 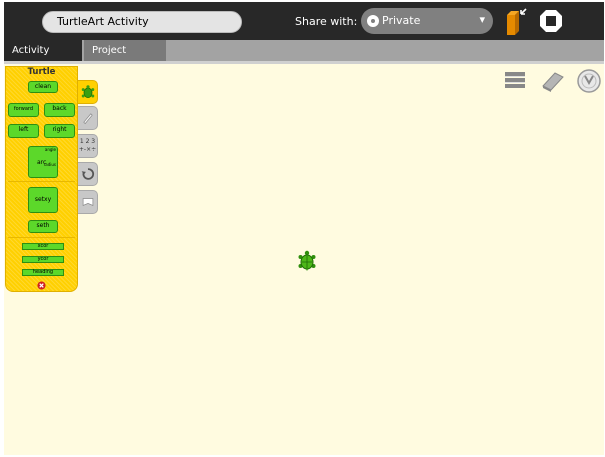 I want to click on share-with-select: Private ▾, so click(x=427, y=21).